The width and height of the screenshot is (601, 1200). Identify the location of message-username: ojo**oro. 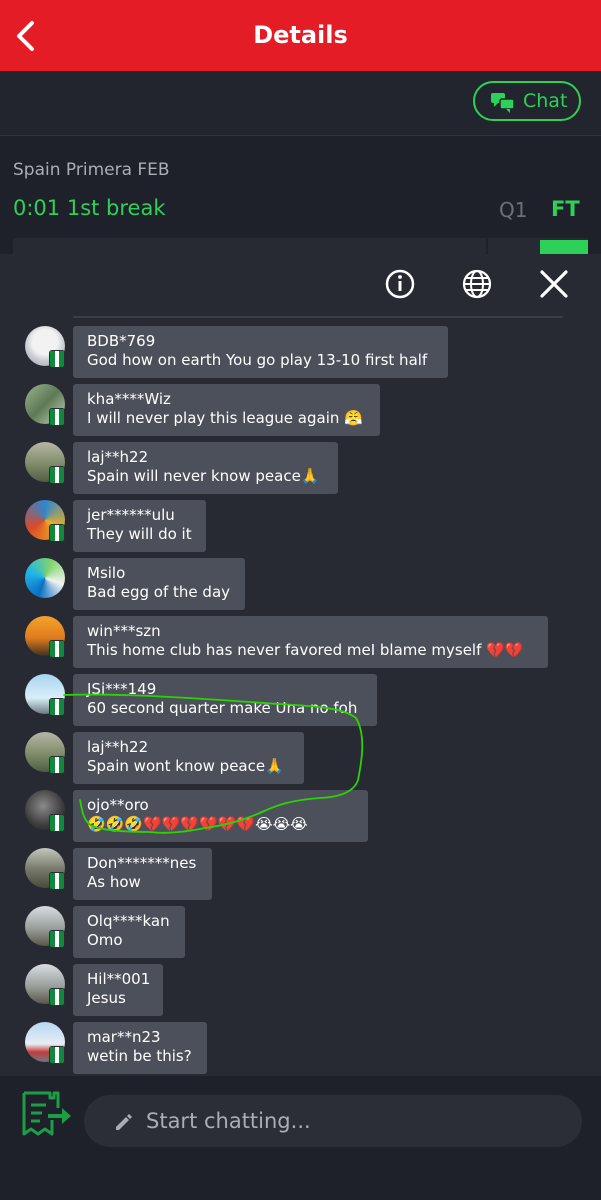
(118, 805).